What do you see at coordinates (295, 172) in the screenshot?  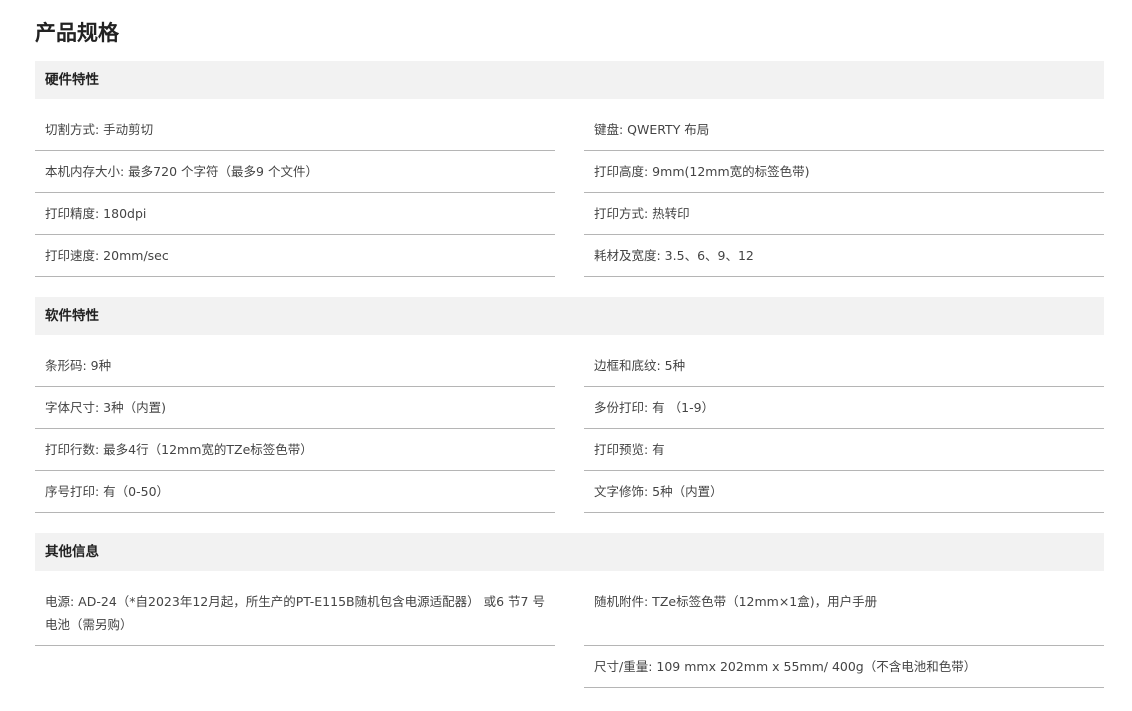 I see `spec-row: 本机内存大小: 最多720 个字符（最多9 个文件）` at bounding box center [295, 172].